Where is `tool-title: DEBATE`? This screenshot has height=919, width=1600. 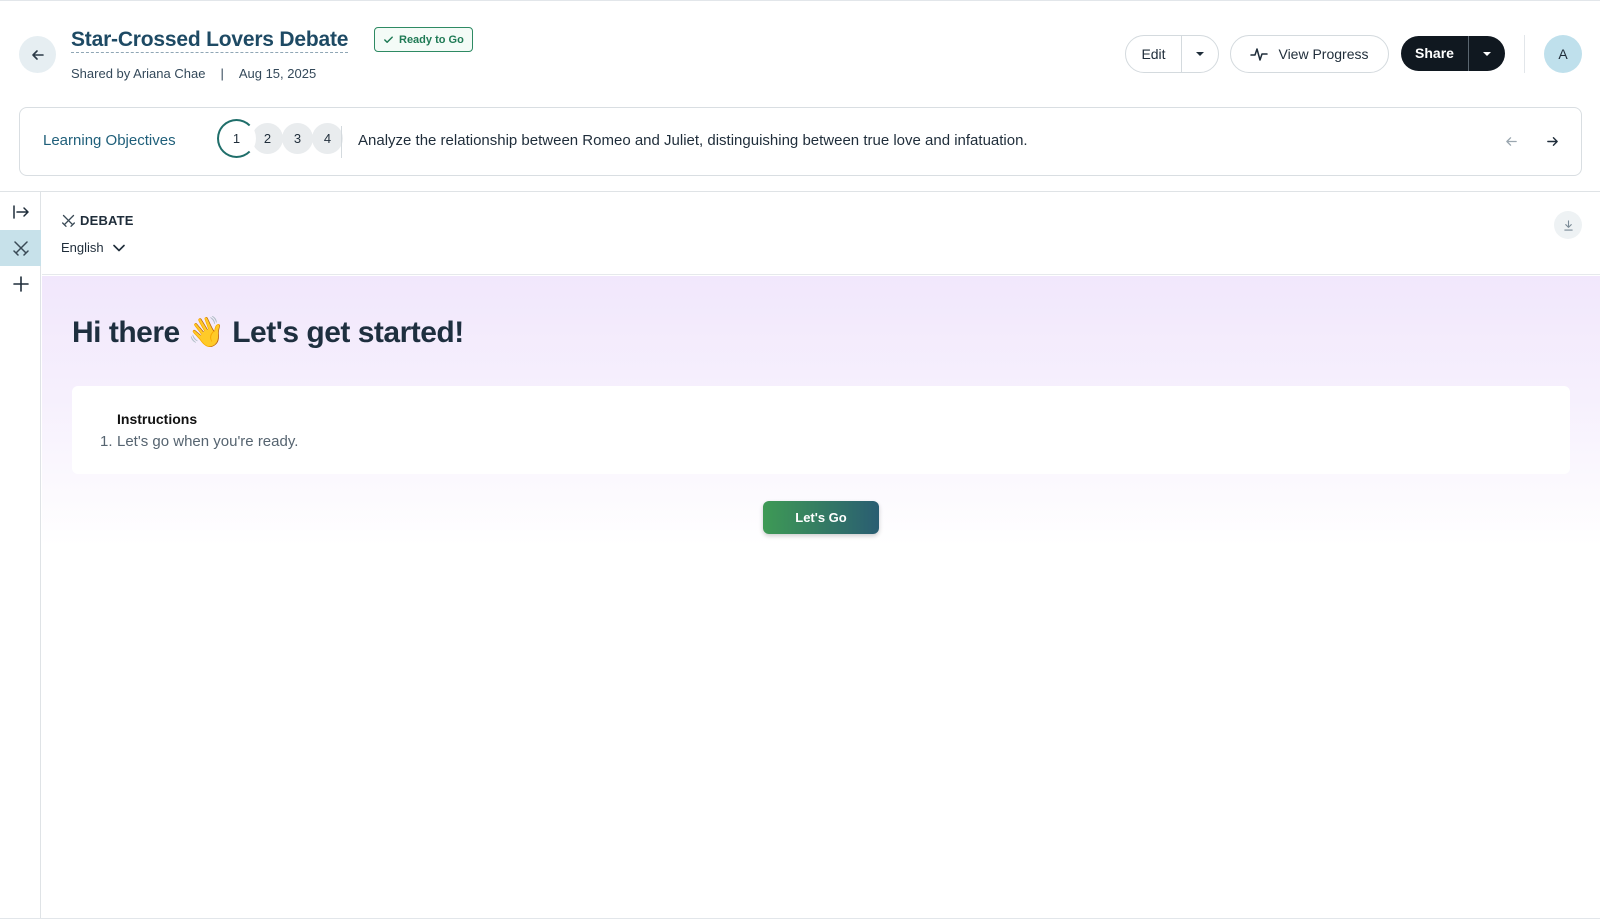
tool-title: DEBATE is located at coordinates (97, 220).